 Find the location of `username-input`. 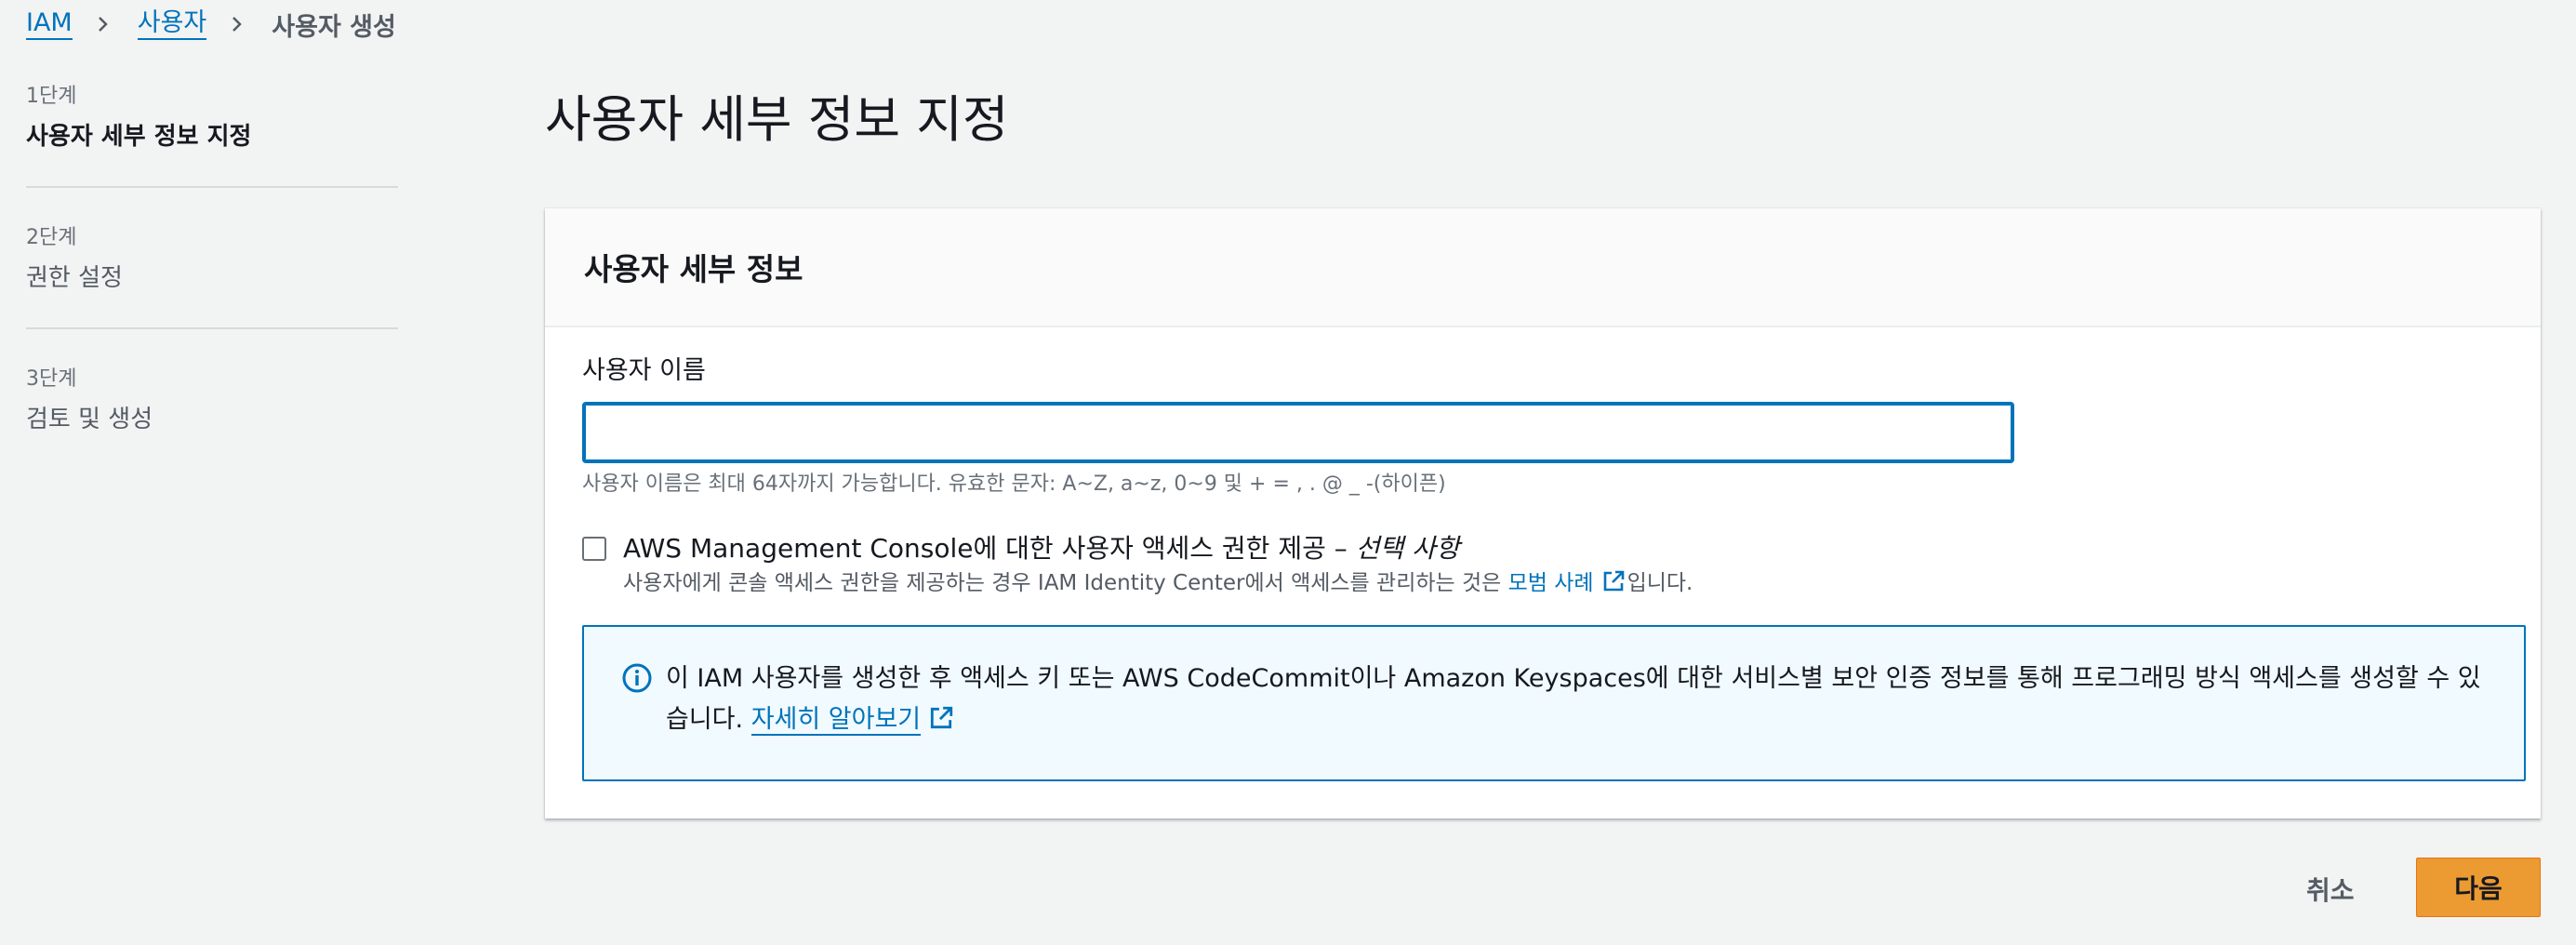

username-input is located at coordinates (1298, 432).